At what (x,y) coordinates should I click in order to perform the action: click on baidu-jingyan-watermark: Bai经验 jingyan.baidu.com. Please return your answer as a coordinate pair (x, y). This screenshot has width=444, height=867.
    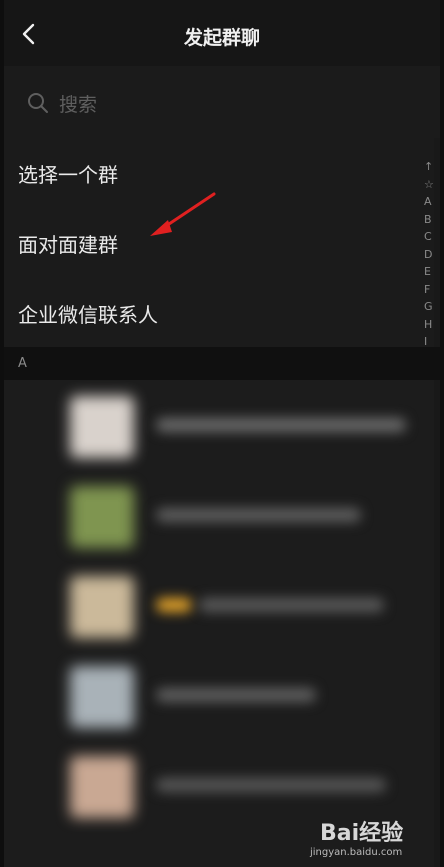
    Looking at the image, I should click on (365, 837).